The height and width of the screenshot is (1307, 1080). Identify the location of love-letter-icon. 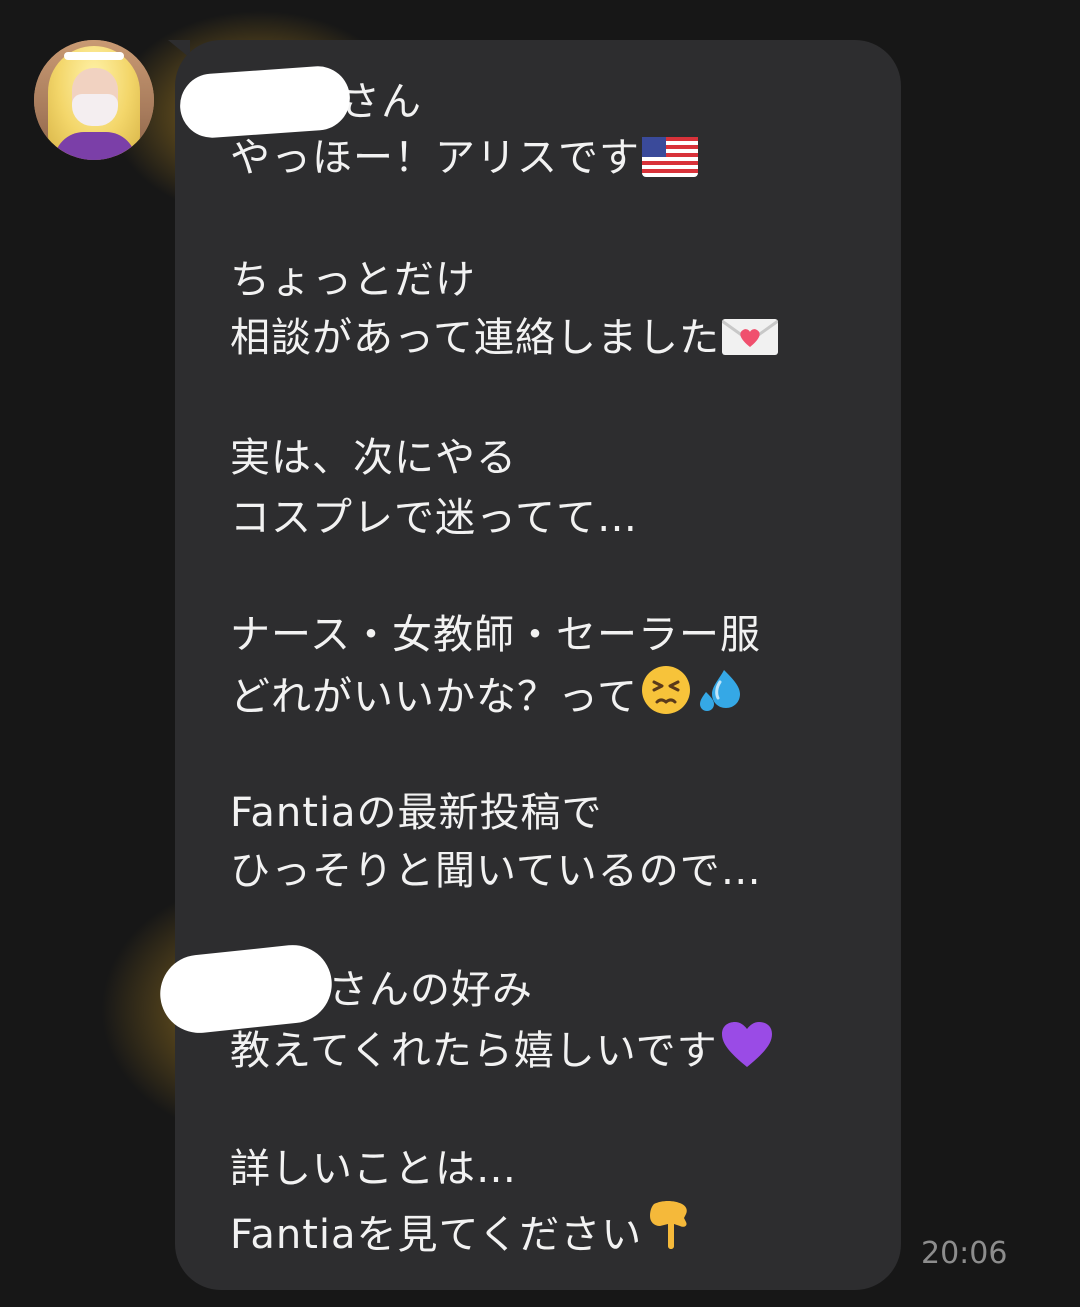
(750, 344).